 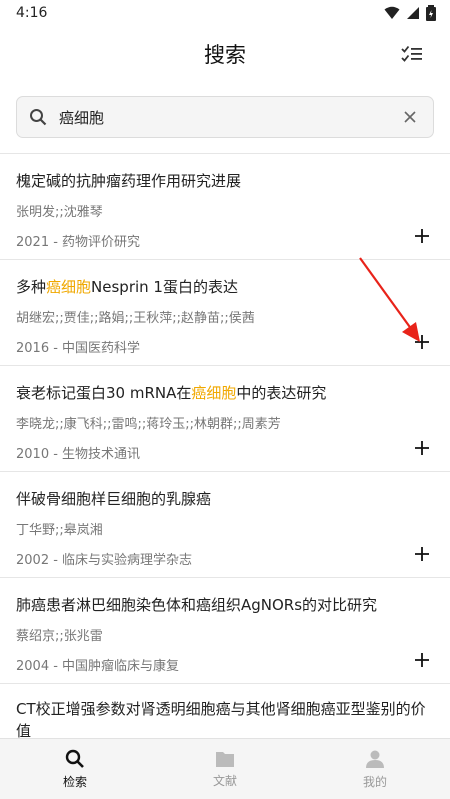 I want to click on battery-icon, so click(x=431, y=13).